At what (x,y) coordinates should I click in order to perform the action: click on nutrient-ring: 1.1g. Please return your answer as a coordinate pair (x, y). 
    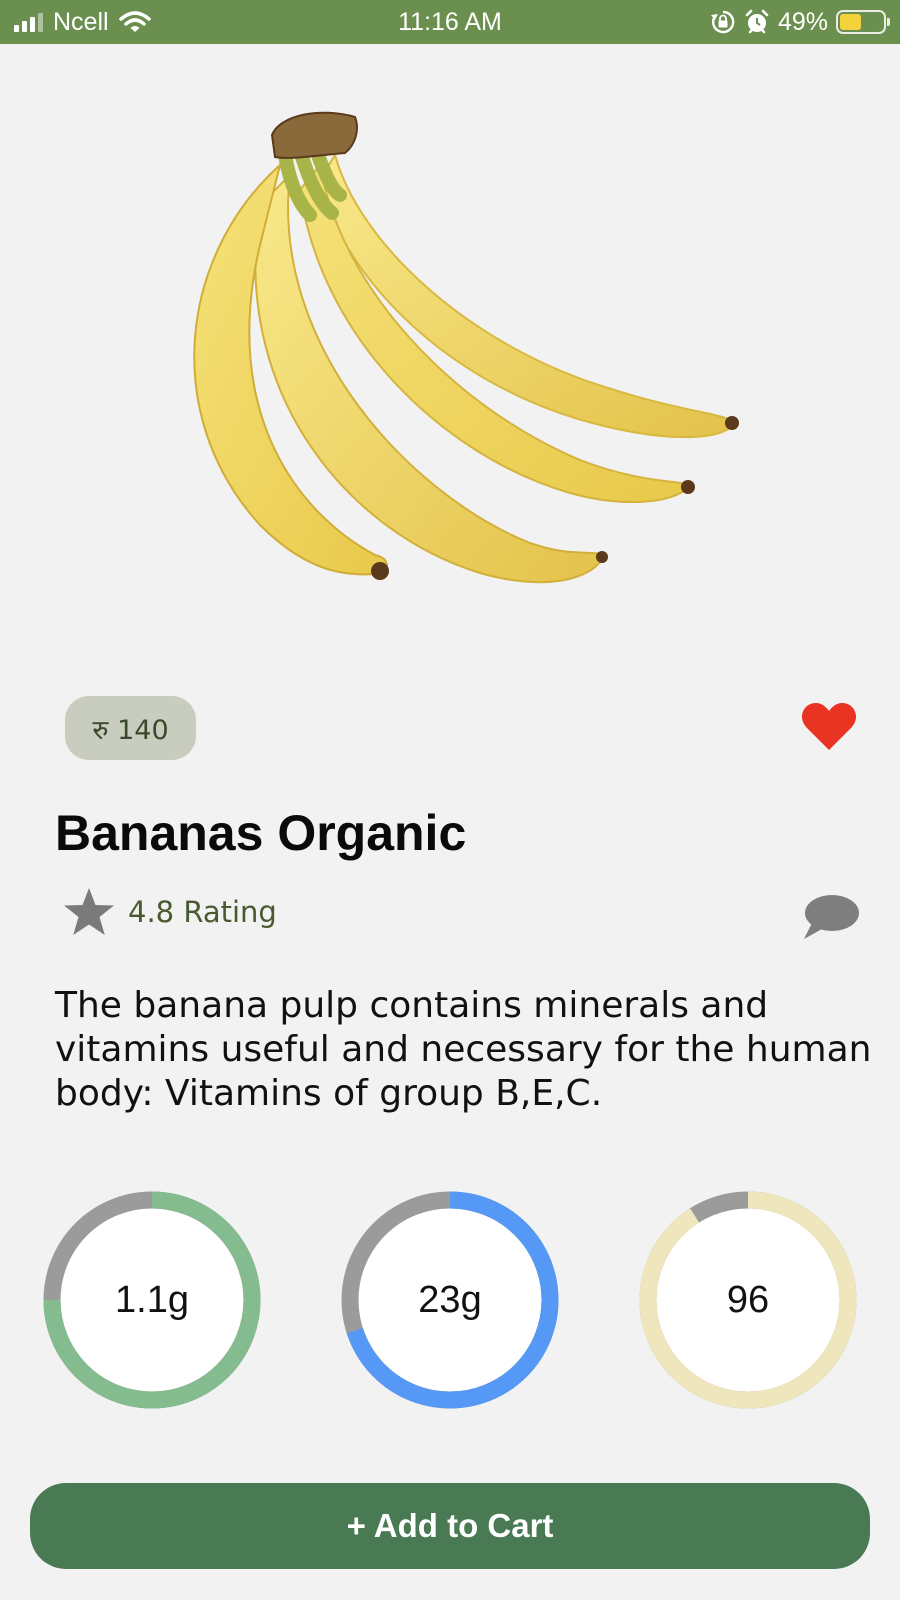
    Looking at the image, I should click on (152, 1300).